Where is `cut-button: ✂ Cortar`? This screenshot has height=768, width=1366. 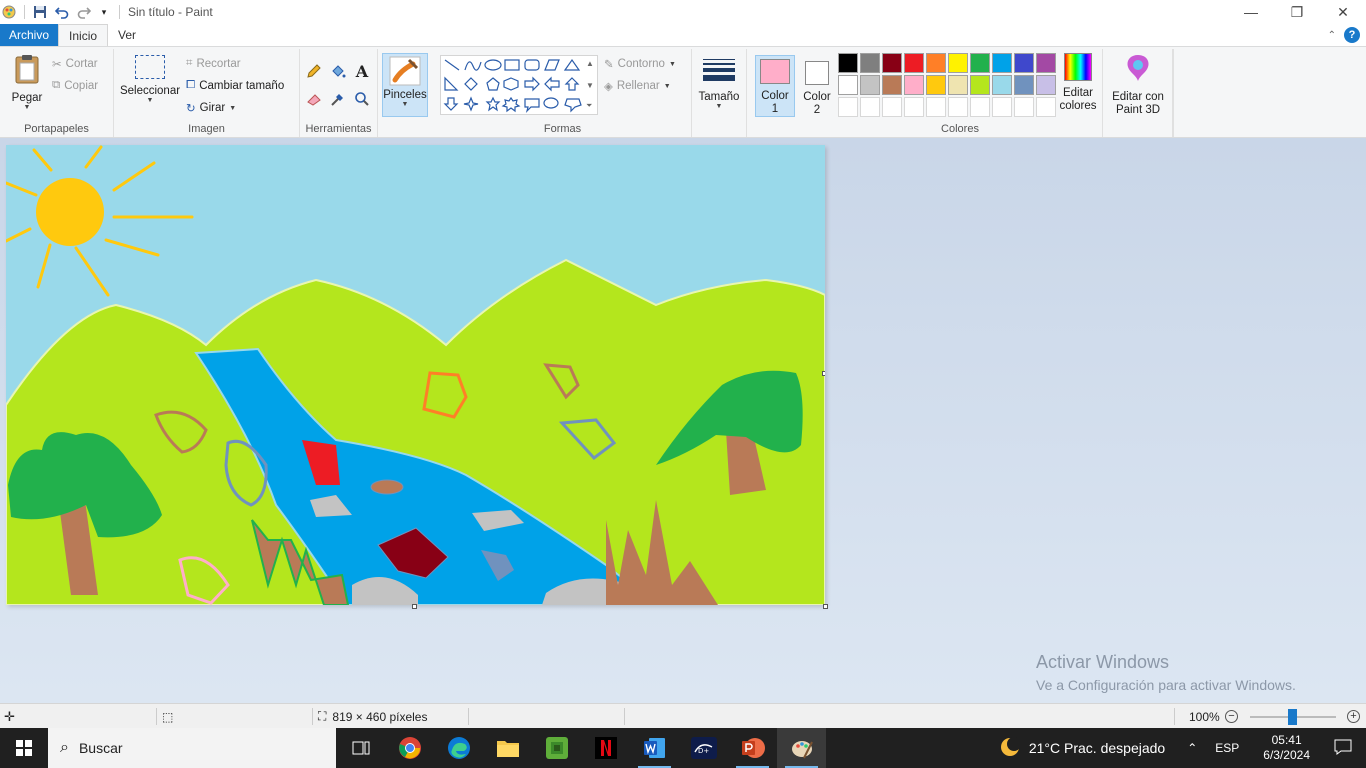 cut-button: ✂ Cortar is located at coordinates (75, 64).